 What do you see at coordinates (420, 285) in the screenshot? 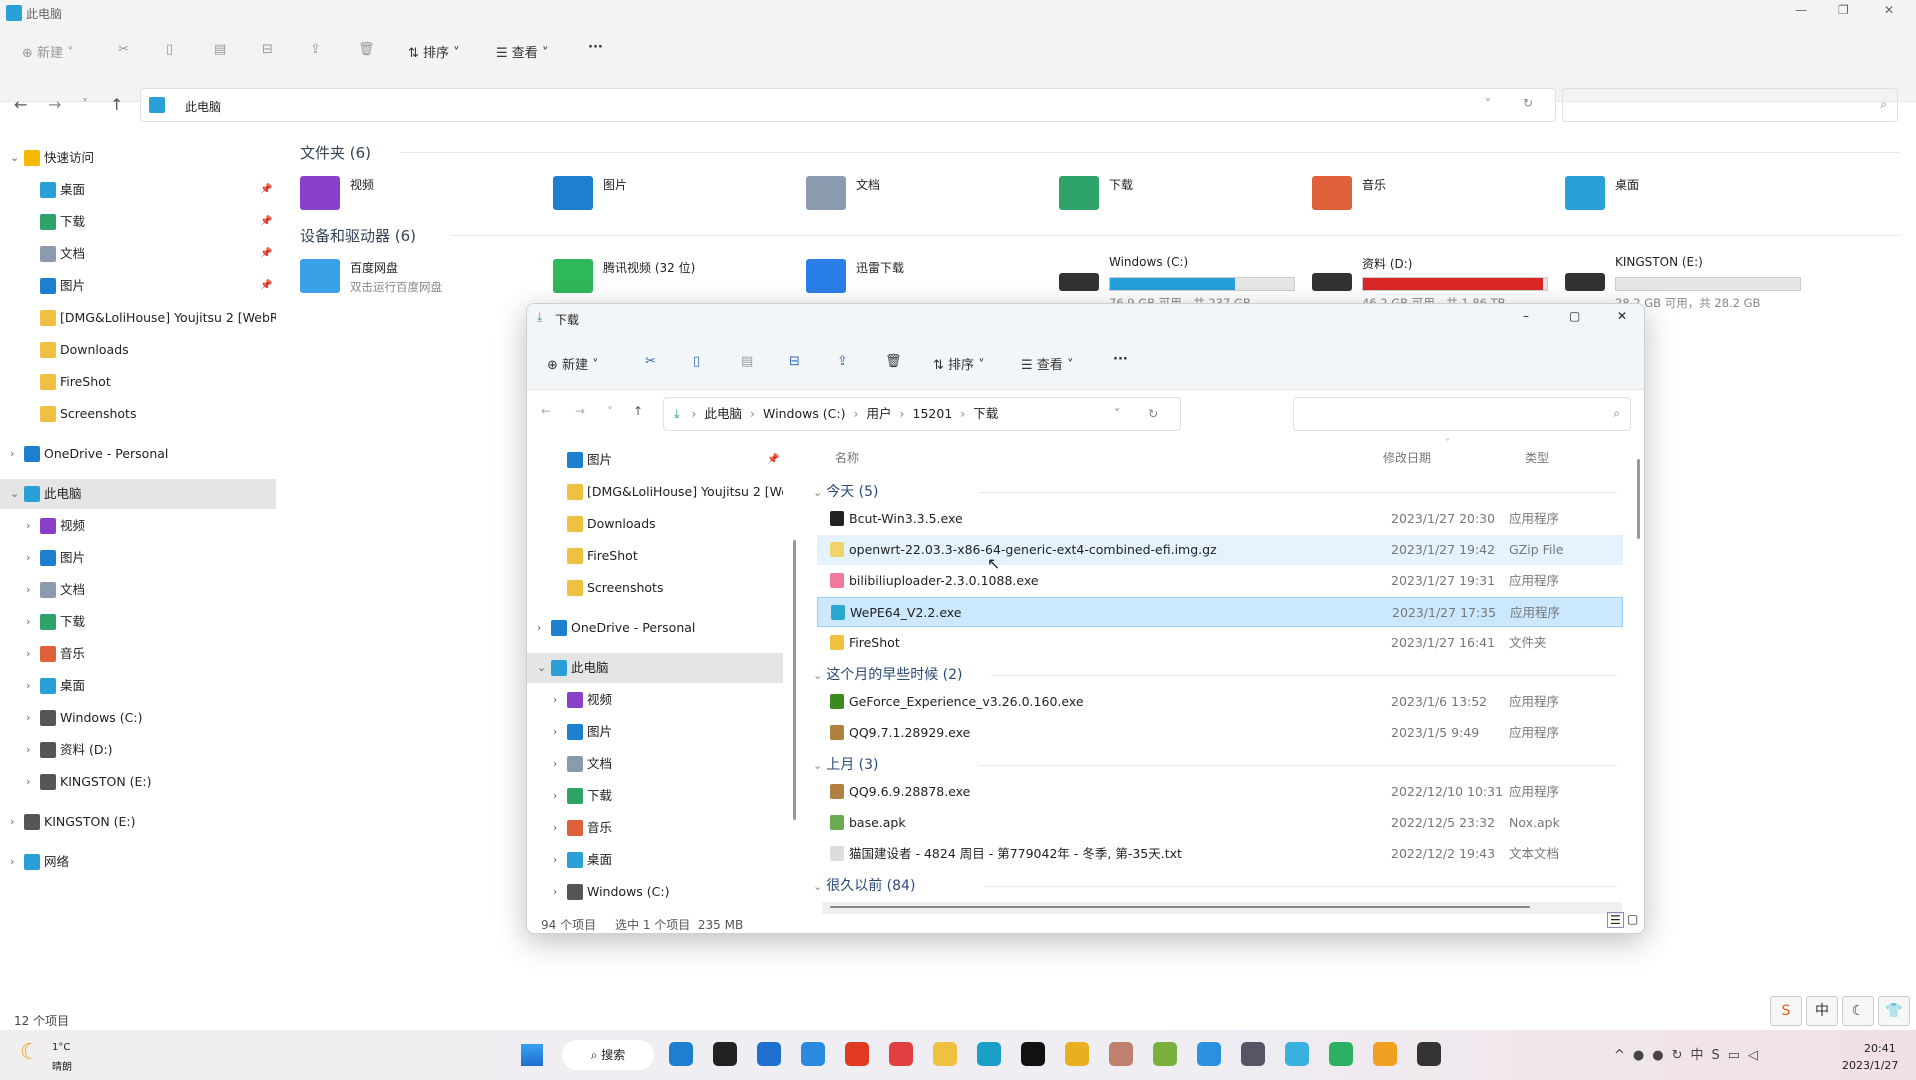
I see `device-tile: 百度网盘 双击运行百度网盘` at bounding box center [420, 285].